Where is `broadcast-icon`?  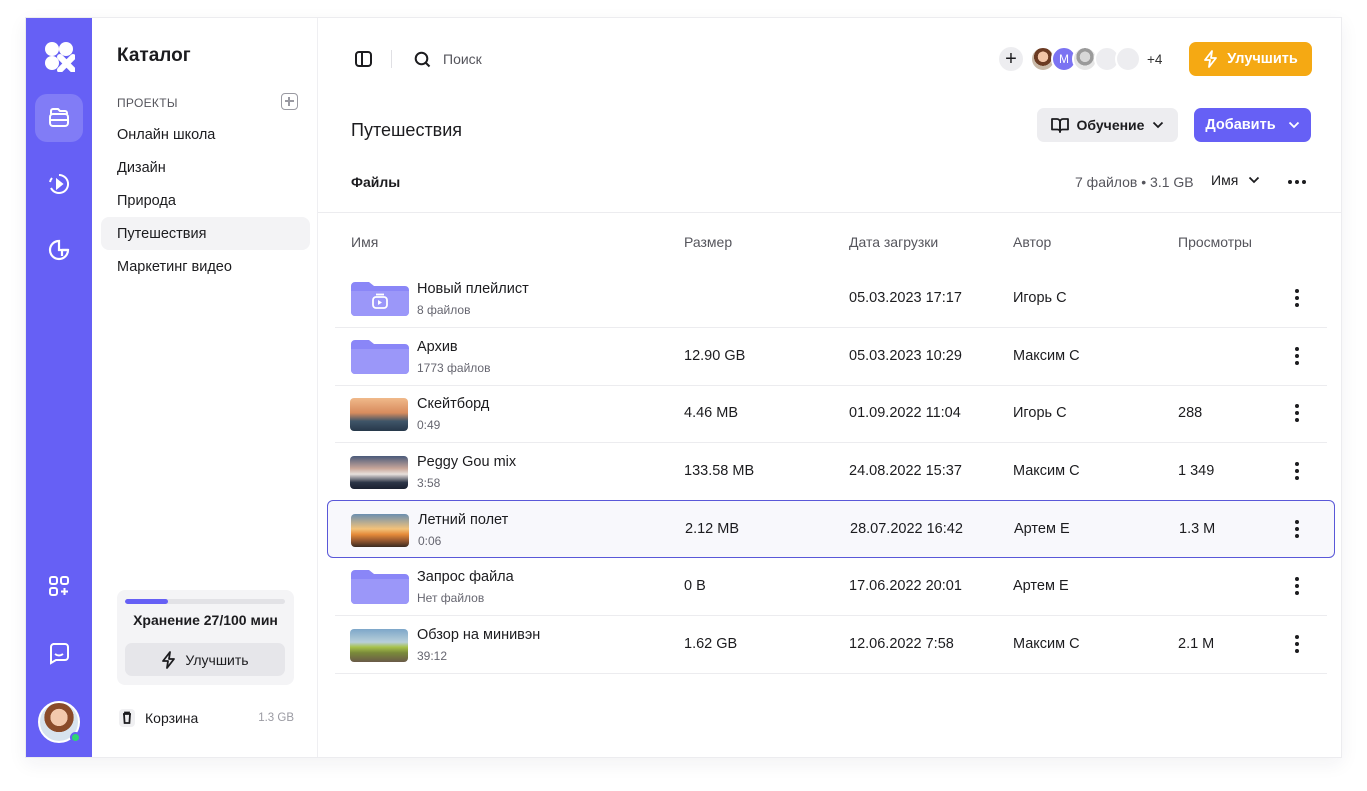
broadcast-icon is located at coordinates (59, 183).